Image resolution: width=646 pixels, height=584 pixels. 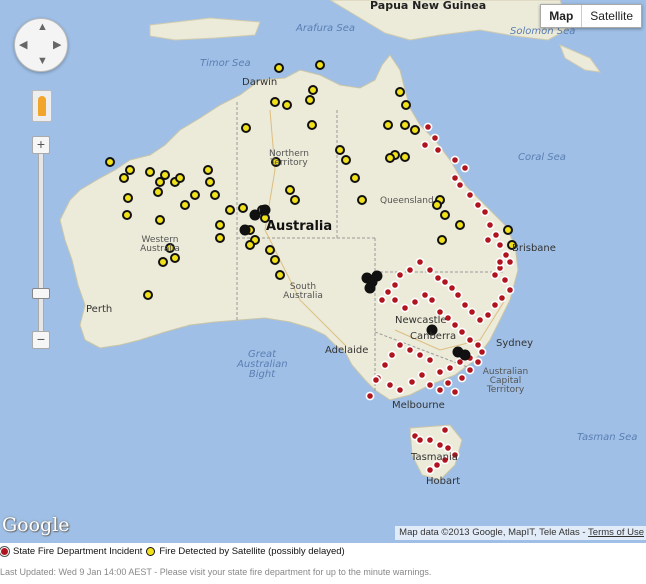 What do you see at coordinates (57, 44) in the screenshot?
I see `pan-right-icon: ▶` at bounding box center [57, 44].